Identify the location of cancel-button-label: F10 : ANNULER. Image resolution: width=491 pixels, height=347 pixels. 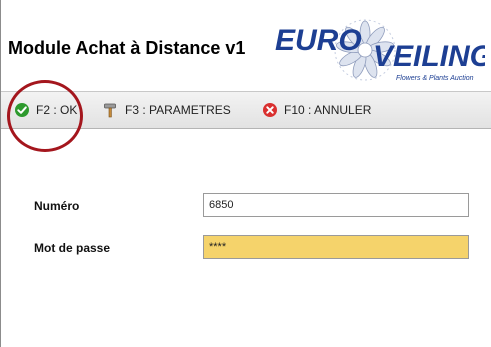
(328, 110).